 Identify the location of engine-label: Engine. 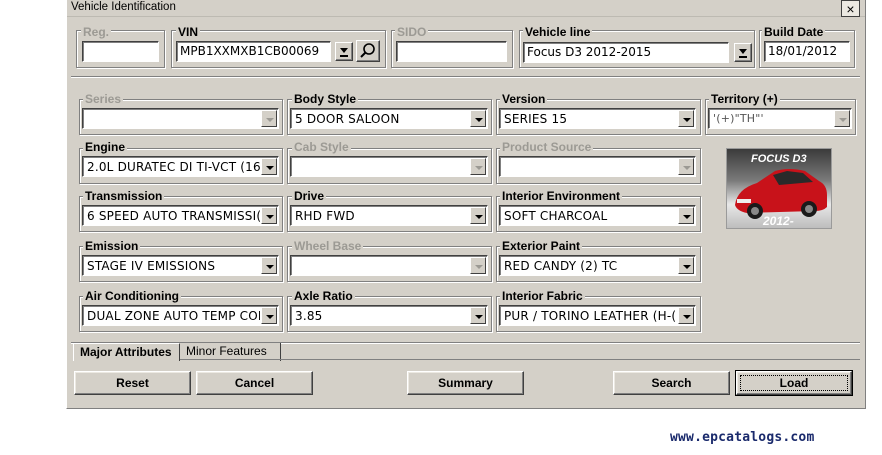
(105, 147).